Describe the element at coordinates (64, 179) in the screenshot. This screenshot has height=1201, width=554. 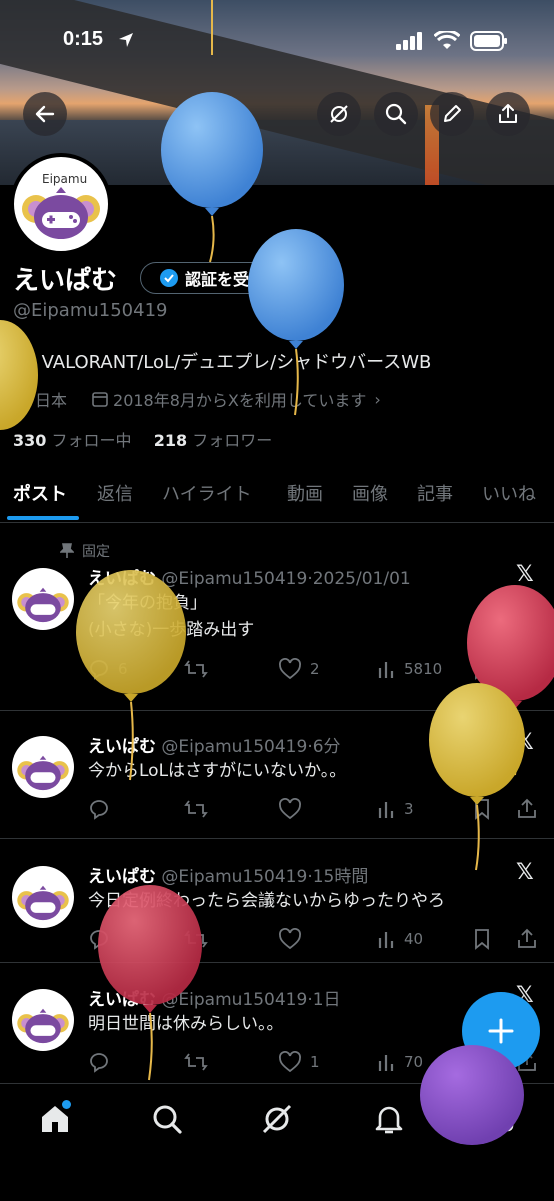
I see `svg-text: Eipamu` at that location.